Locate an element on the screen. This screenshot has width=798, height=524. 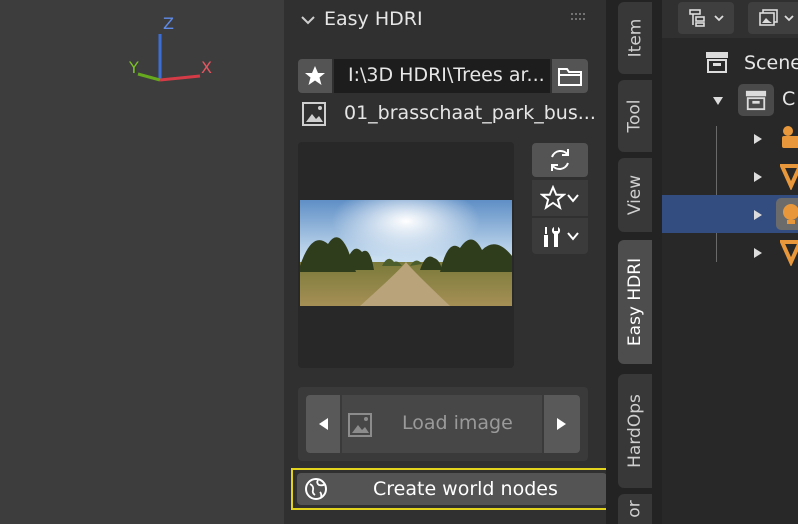
expand-arrow-down-icon is located at coordinates (718, 101).